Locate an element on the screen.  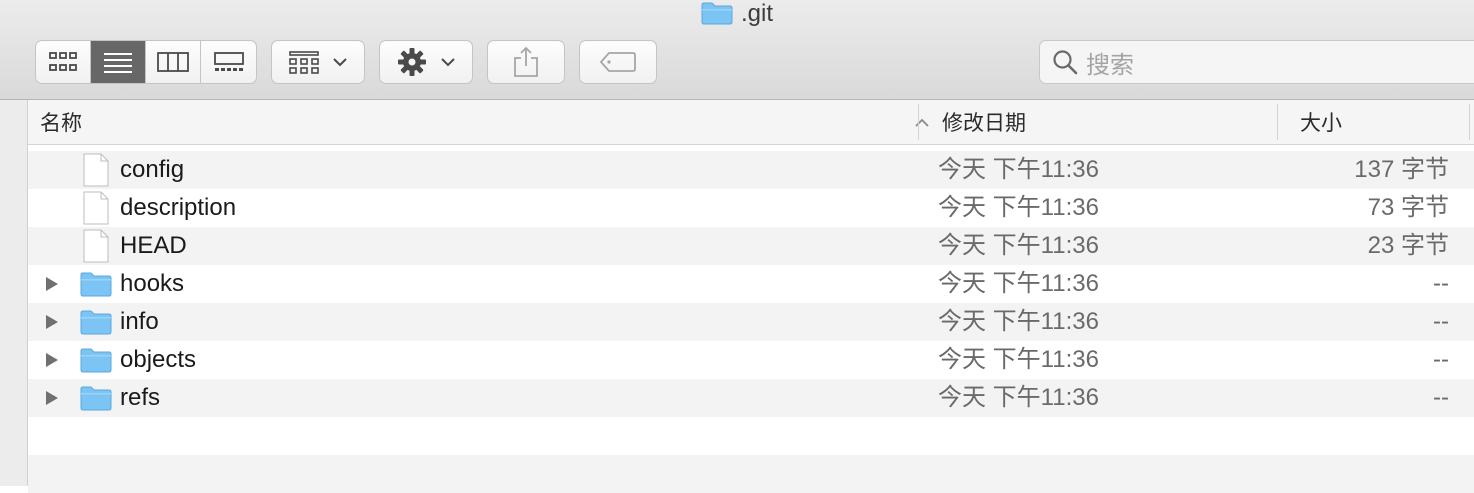
folder-row: objects 今天 下午11:36 -- is located at coordinates (751, 360).